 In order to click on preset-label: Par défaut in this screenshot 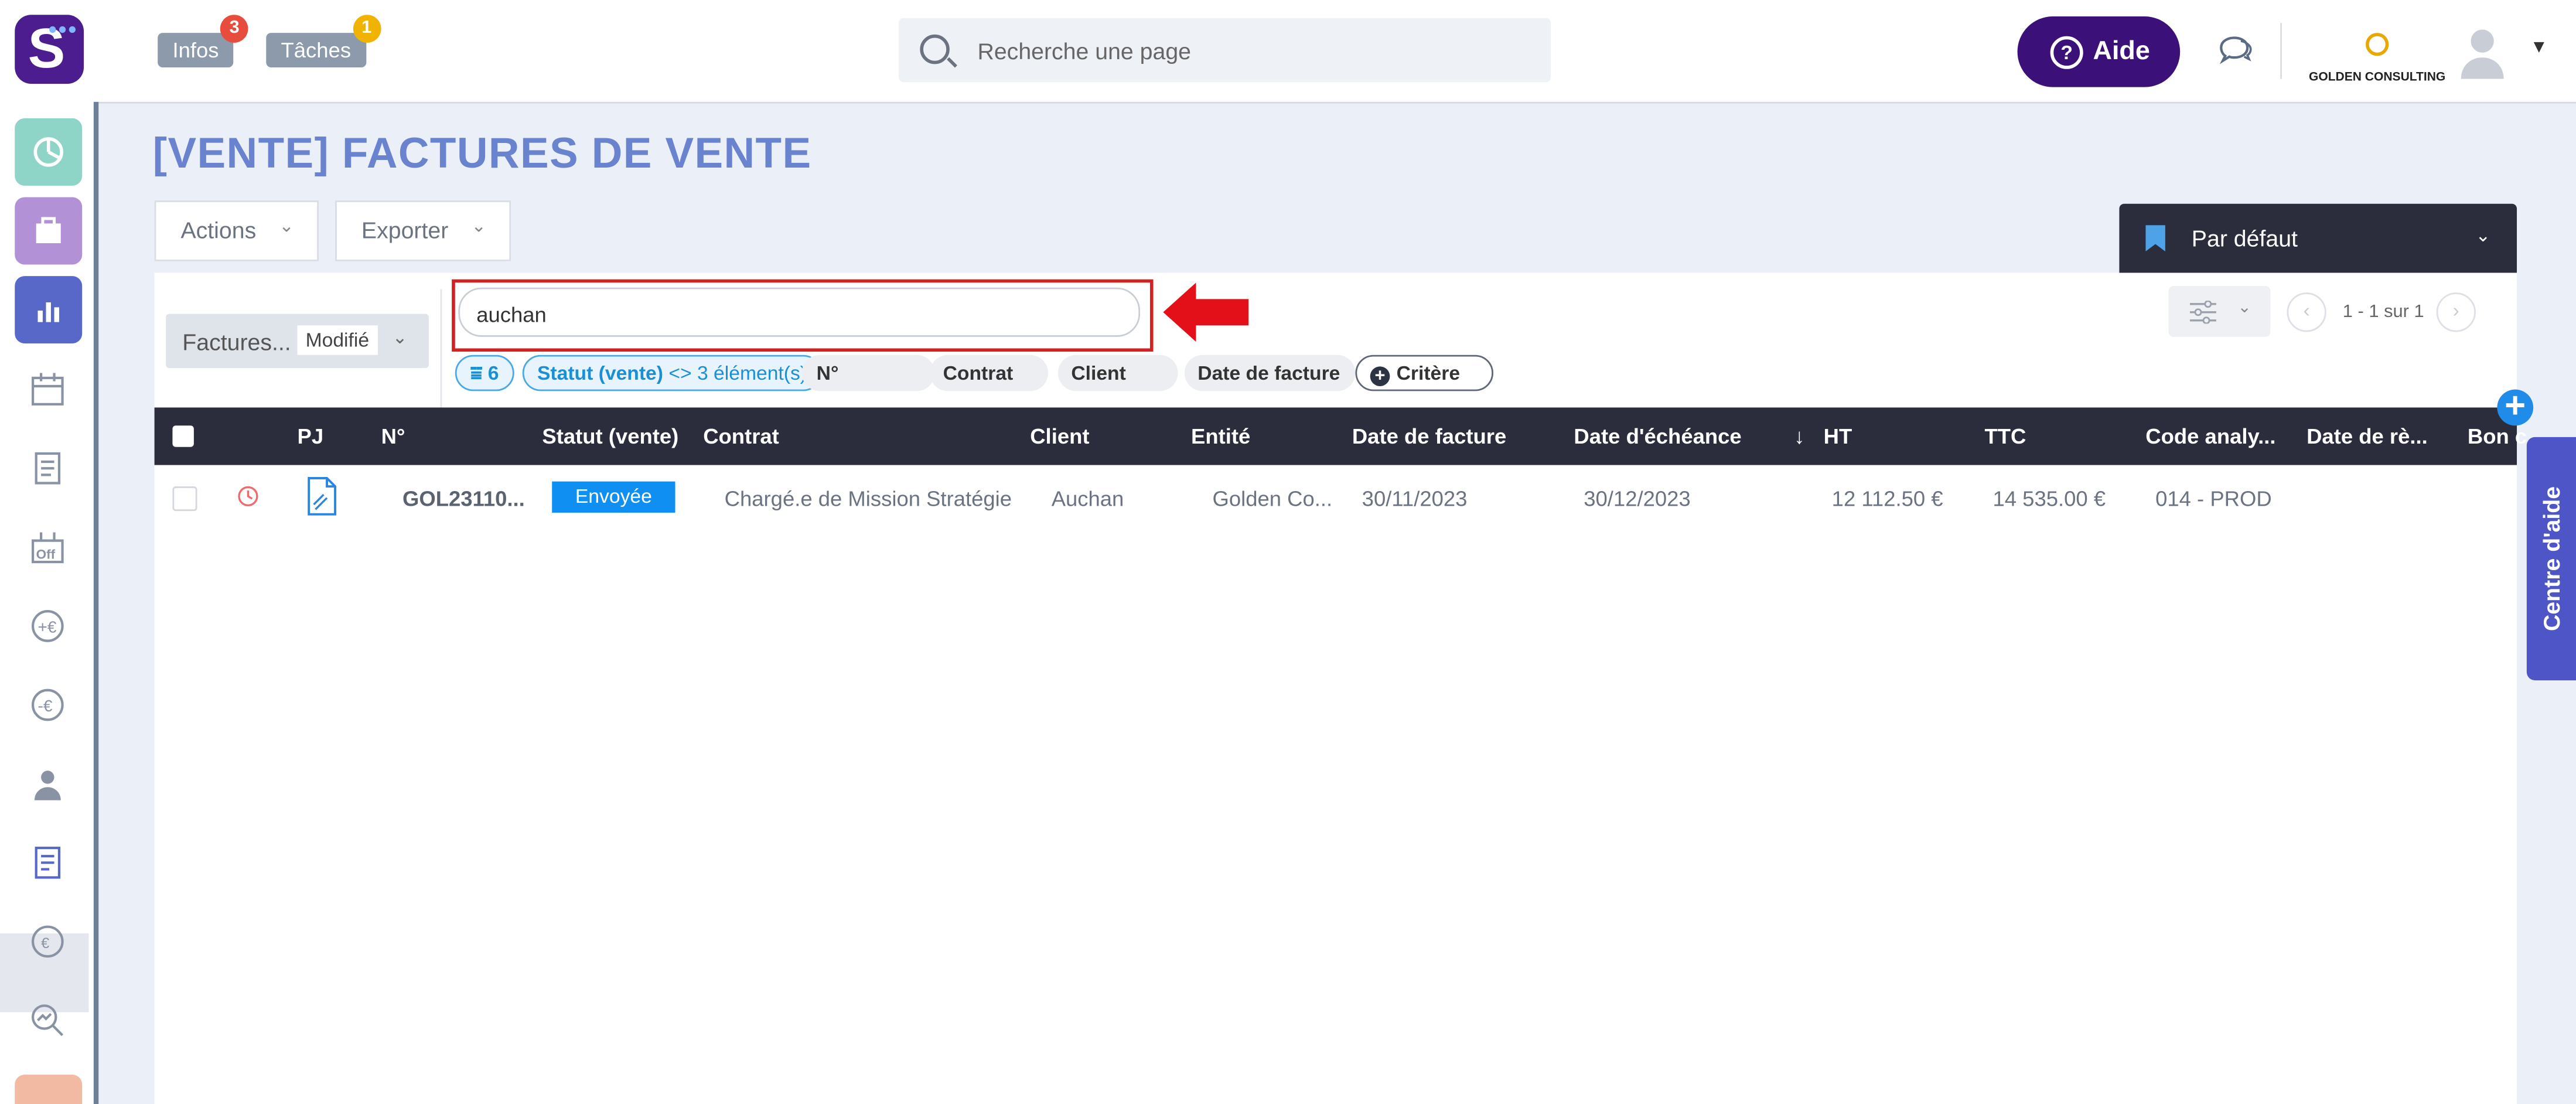, I will do `click(2244, 238)`.